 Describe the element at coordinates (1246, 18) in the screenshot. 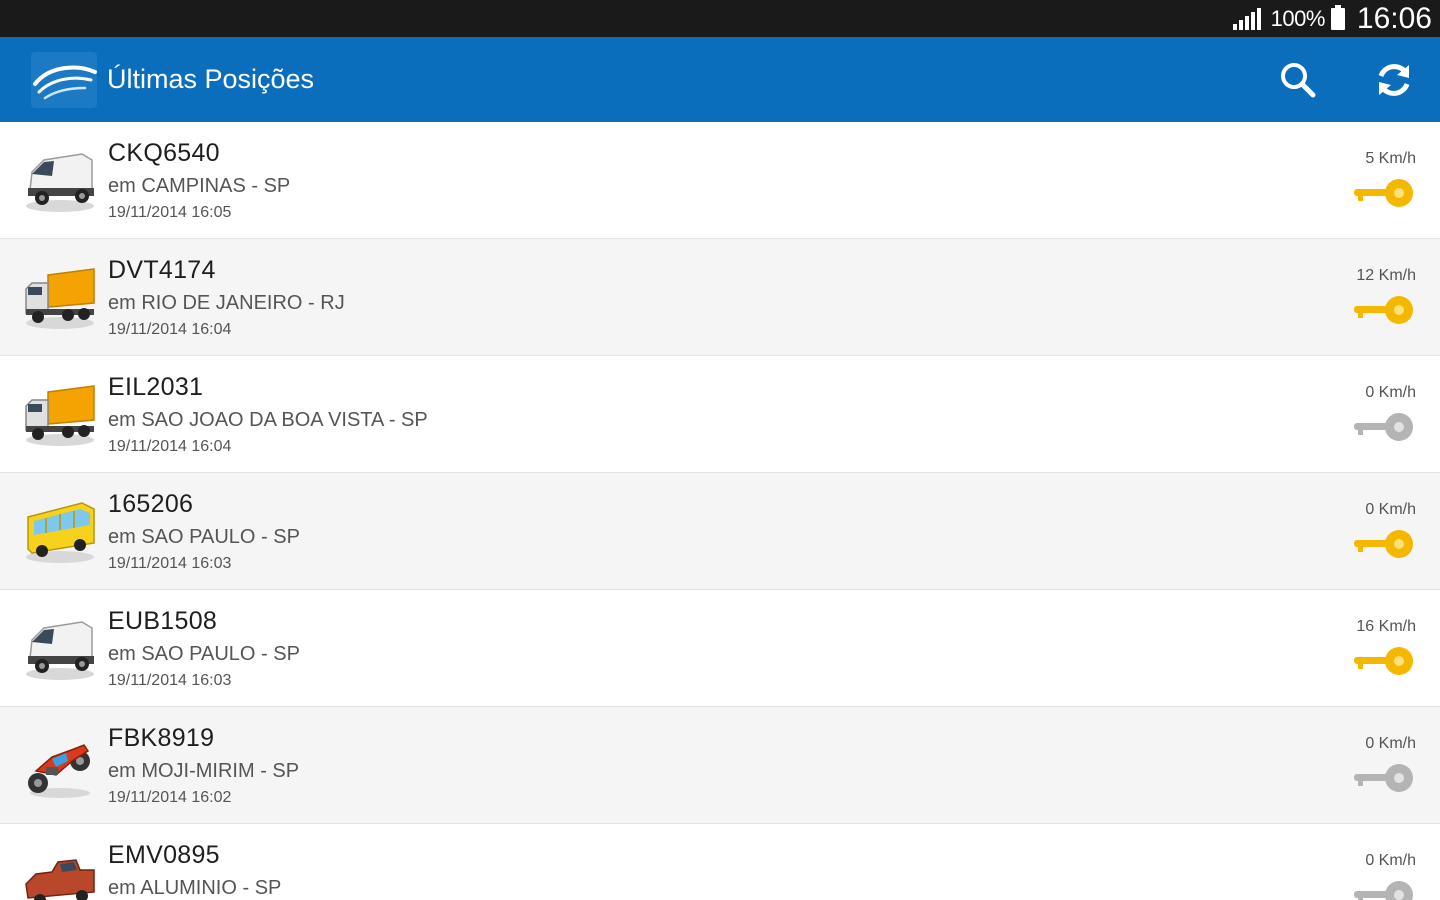

I see `signal-icon` at that location.